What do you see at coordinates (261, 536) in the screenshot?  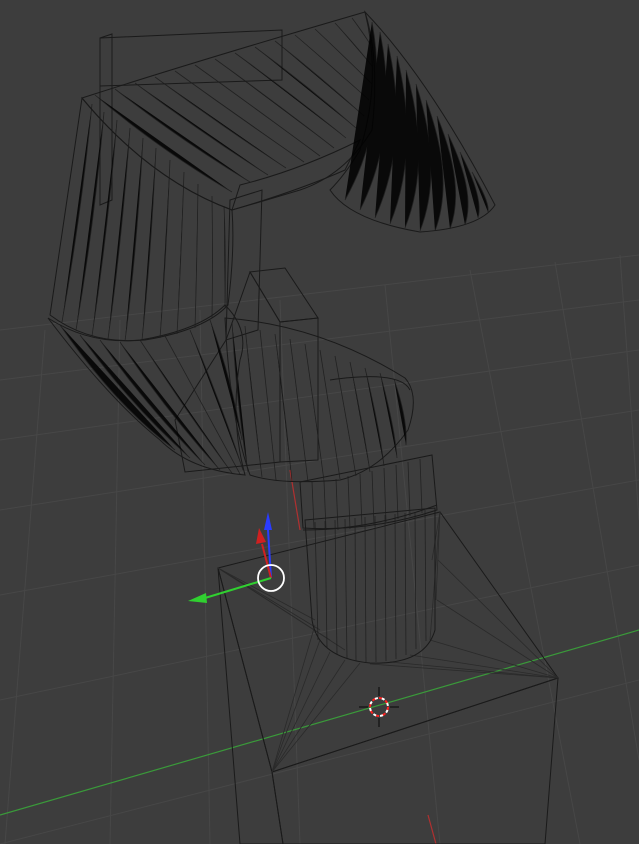 I see `x-axis-arrow-icon` at bounding box center [261, 536].